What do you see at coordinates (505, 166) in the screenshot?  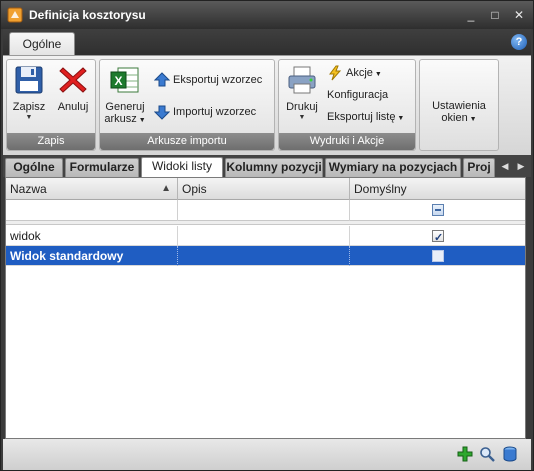 I see `scroll-left-icon: ◀` at bounding box center [505, 166].